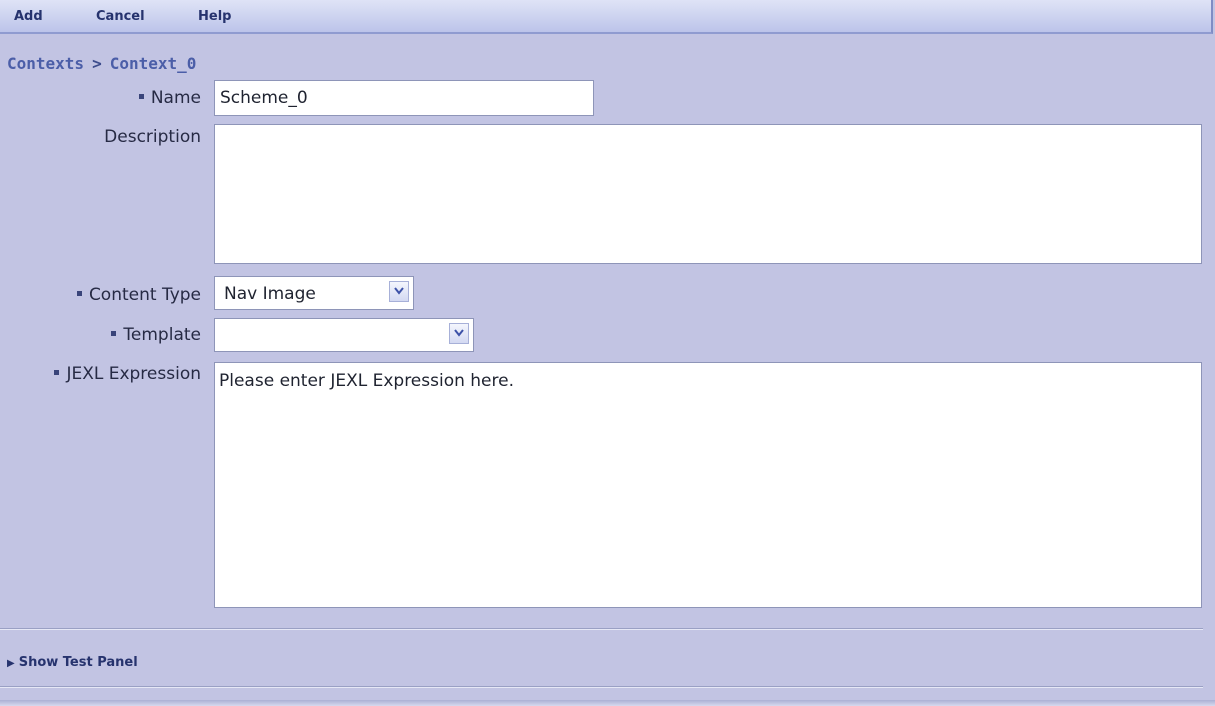  What do you see at coordinates (45, 63) in the screenshot?
I see `breadcrumb-contexts-link: Contexts` at bounding box center [45, 63].